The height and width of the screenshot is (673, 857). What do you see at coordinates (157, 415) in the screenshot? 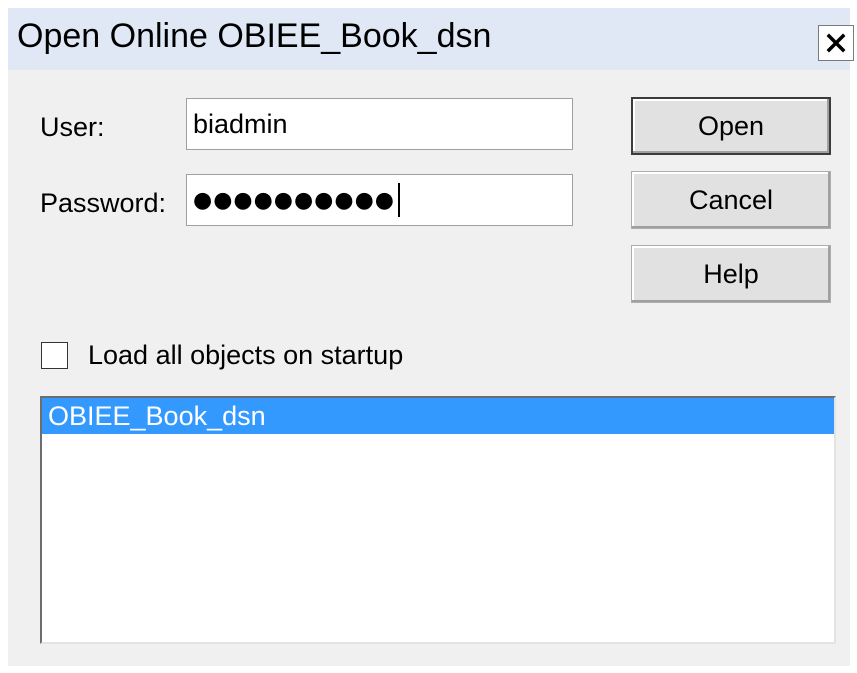
I see `list-item-label: OBIEE_Book_dsn` at bounding box center [157, 415].